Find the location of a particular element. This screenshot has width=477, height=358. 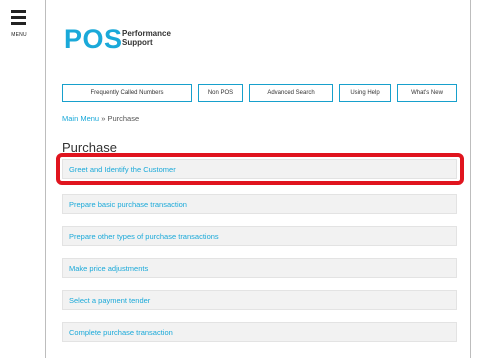

breadcrumb: Main Menu » Purchase is located at coordinates (100, 118).